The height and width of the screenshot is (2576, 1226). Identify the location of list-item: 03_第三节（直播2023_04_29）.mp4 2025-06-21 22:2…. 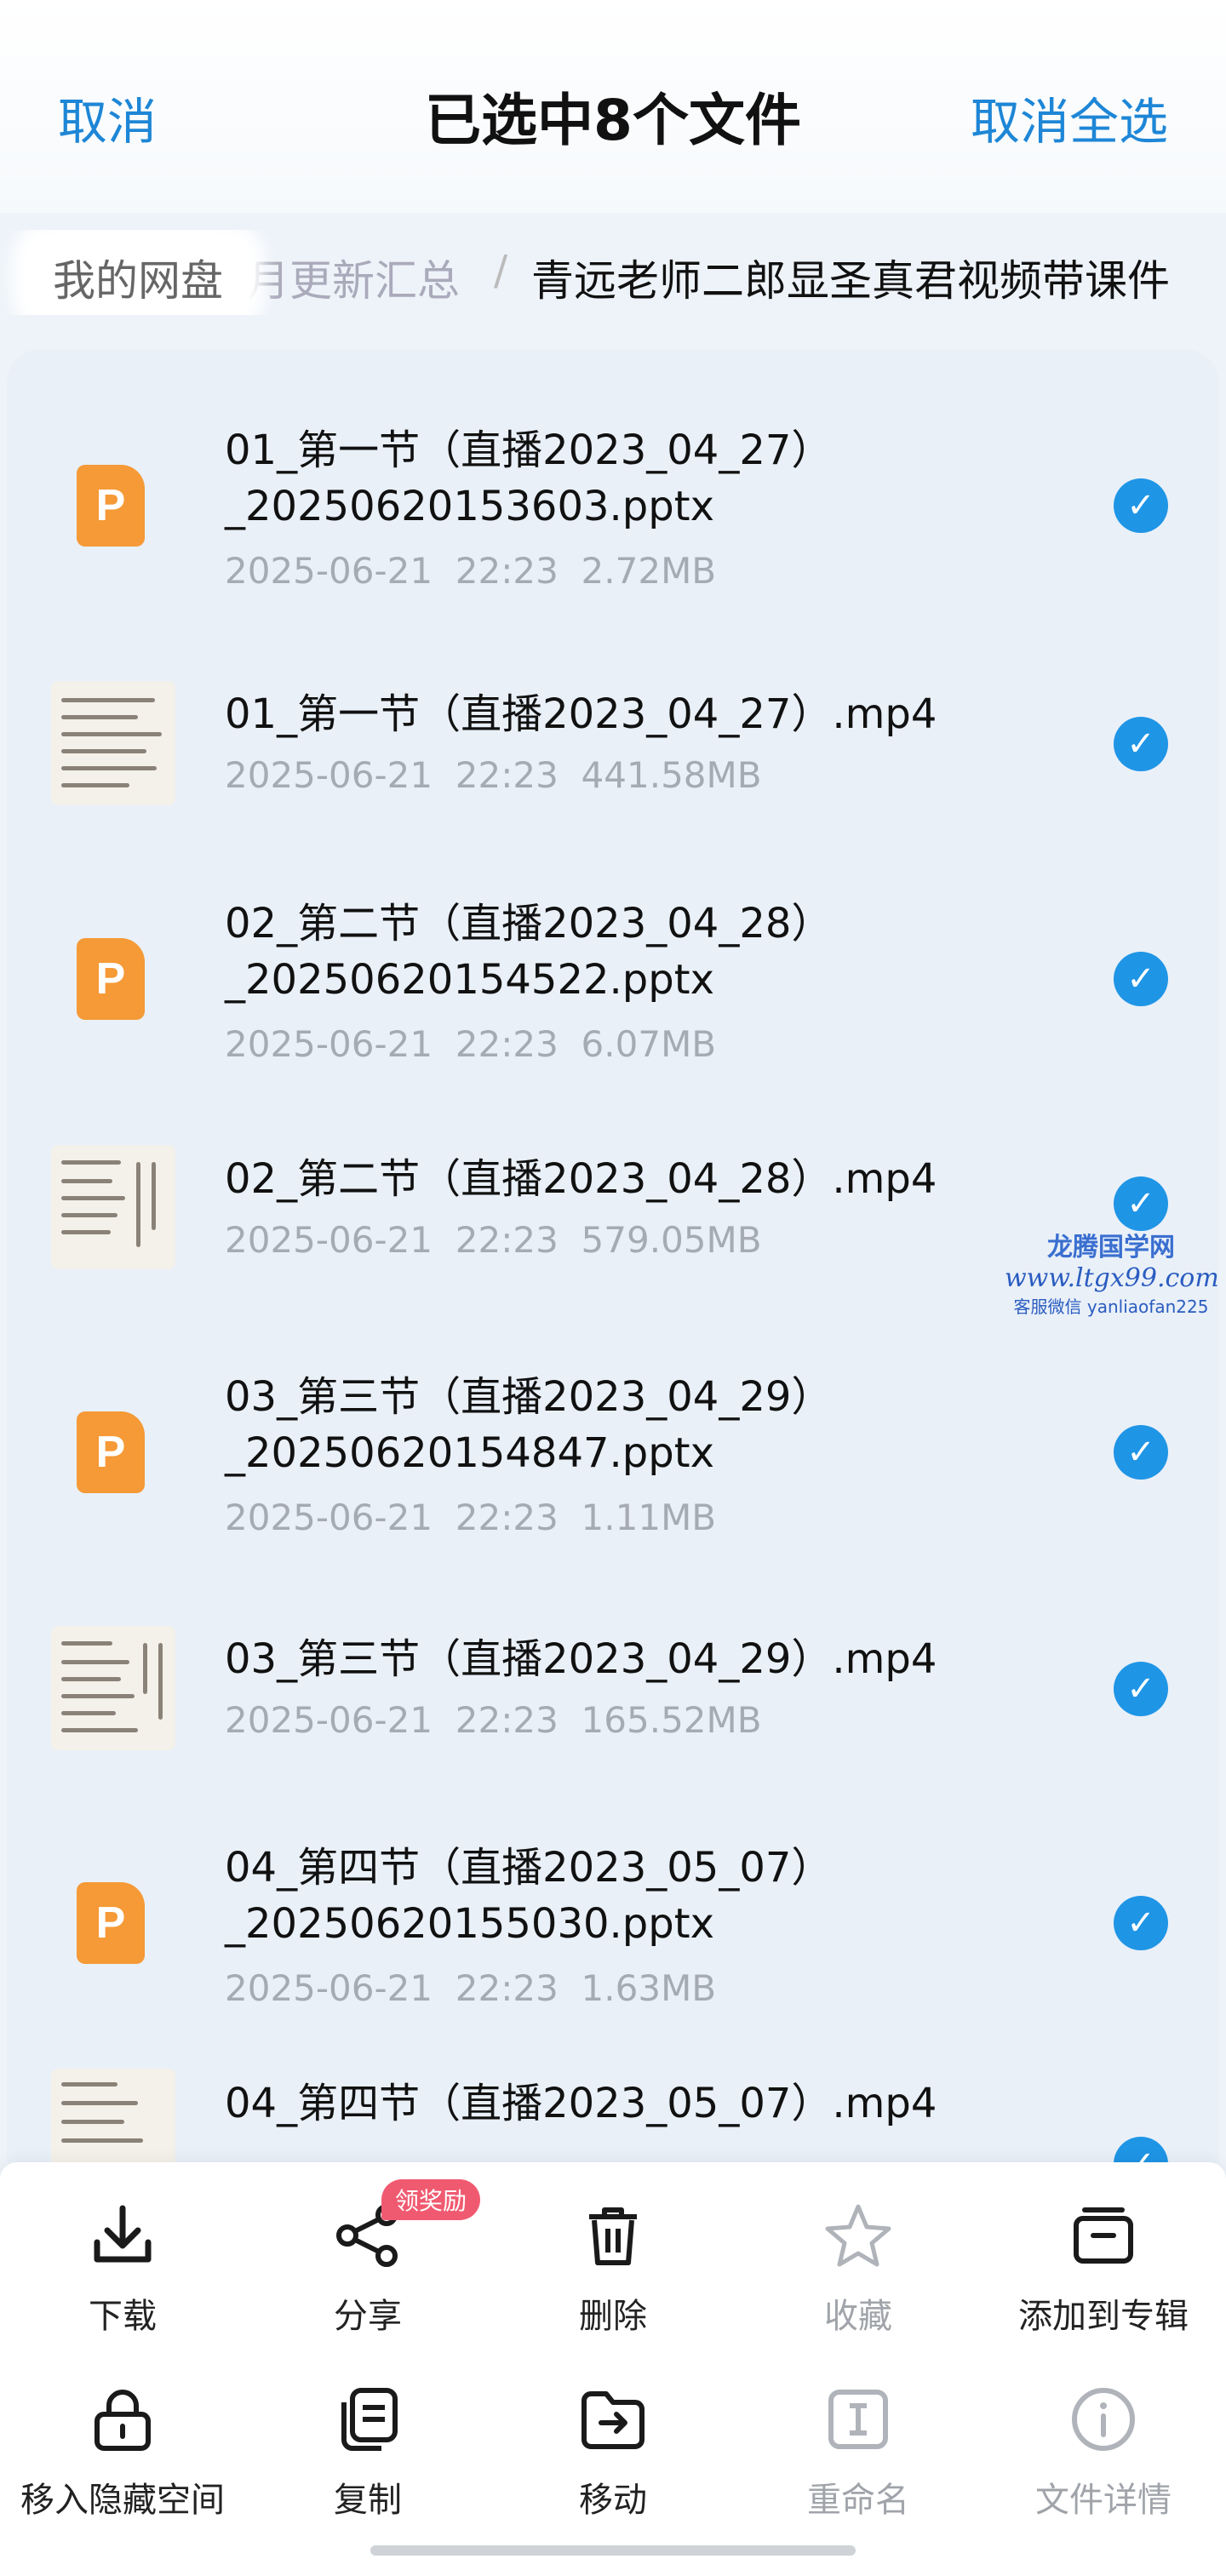
(613, 1660).